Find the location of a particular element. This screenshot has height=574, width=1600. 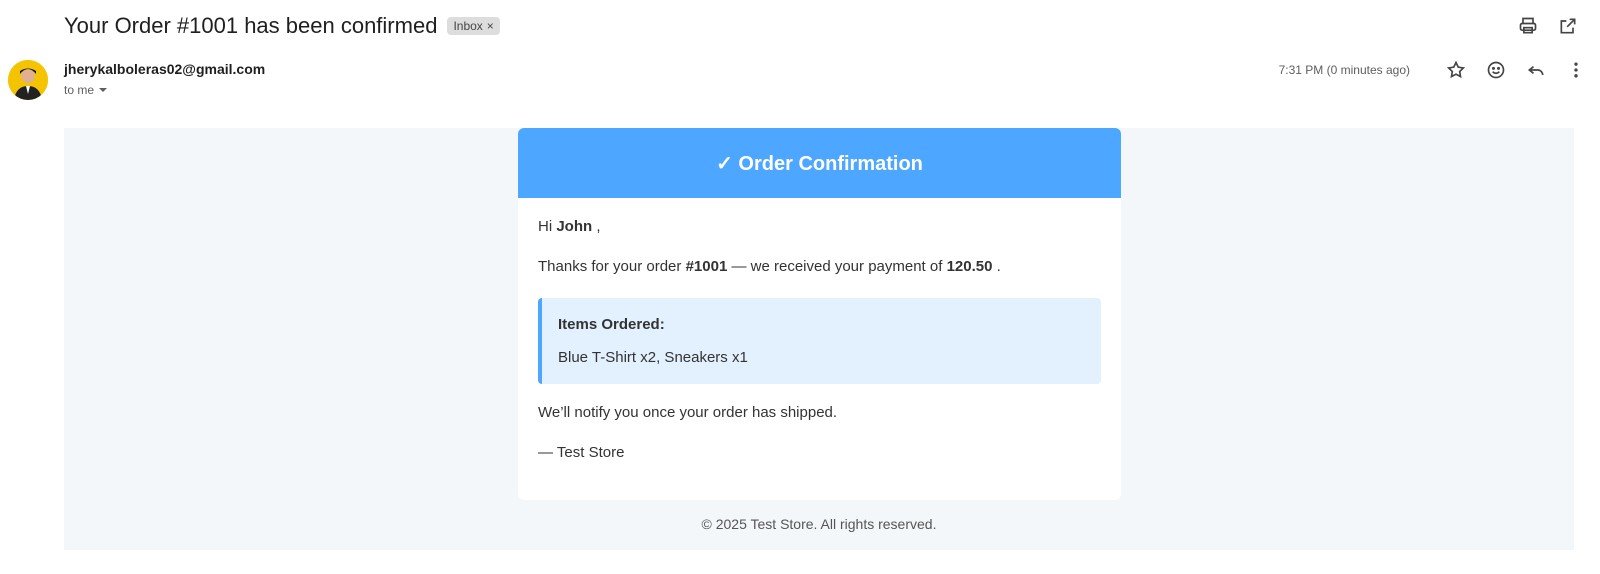

sender-block: jherykalboleras02@gmail.com to me is located at coordinates (164, 79).